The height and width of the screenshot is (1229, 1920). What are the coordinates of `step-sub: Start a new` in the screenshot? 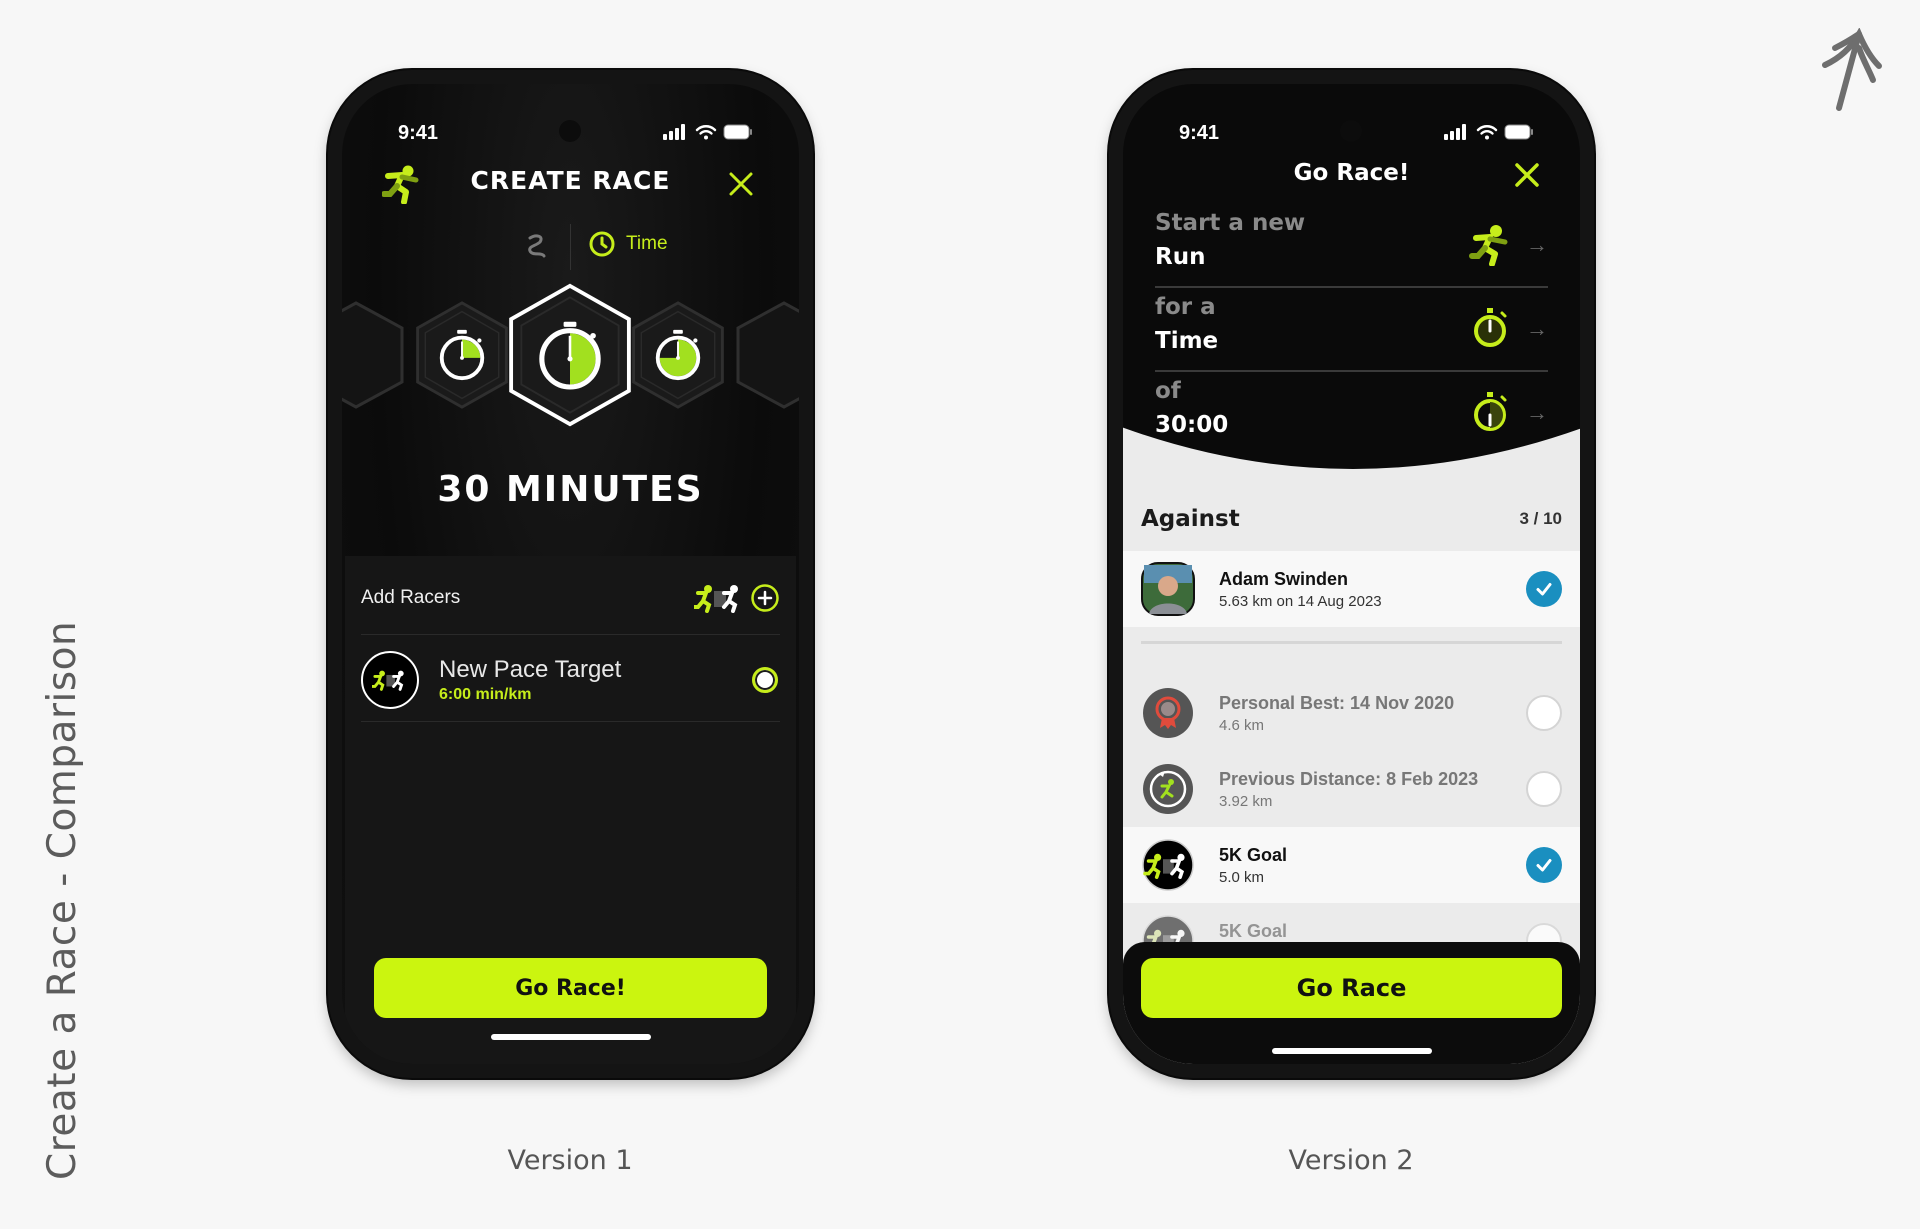 It's located at (1230, 223).